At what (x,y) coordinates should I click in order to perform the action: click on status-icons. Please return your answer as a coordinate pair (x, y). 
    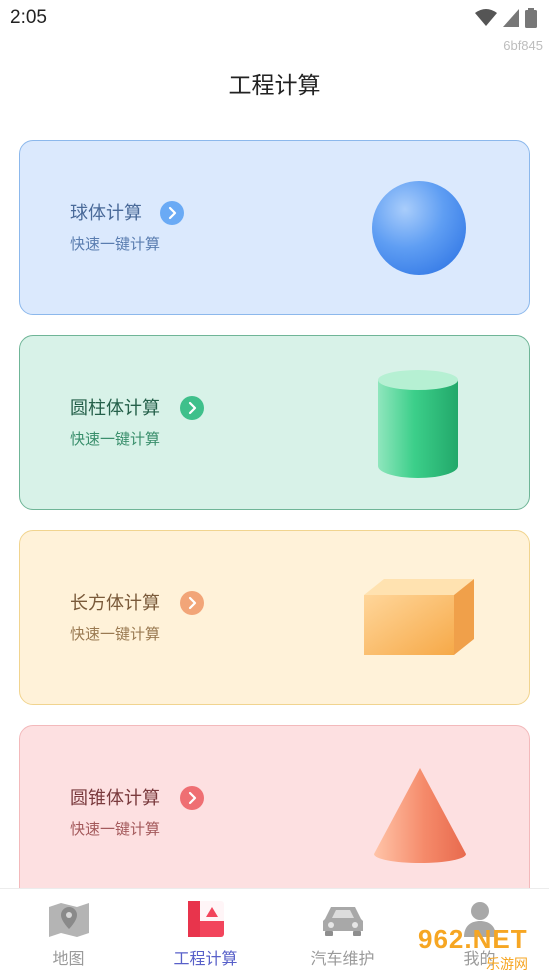
    Looking at the image, I should click on (506, 20).